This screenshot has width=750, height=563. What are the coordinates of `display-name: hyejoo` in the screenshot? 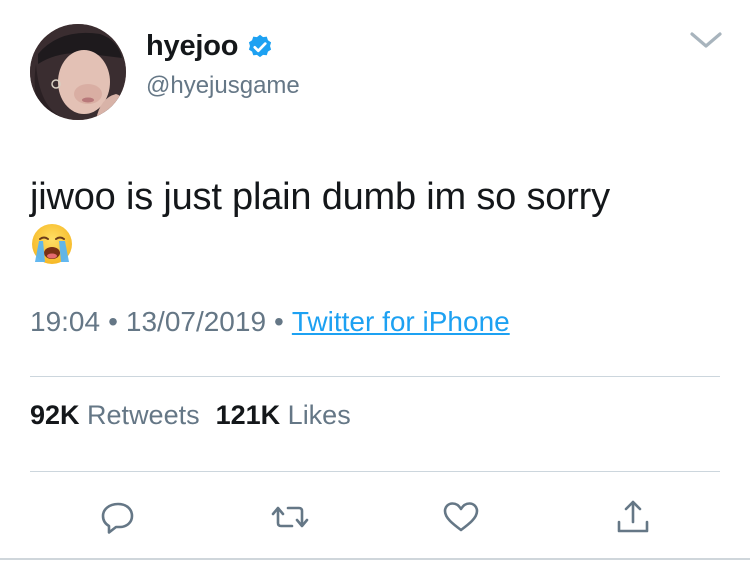 It's located at (192, 46).